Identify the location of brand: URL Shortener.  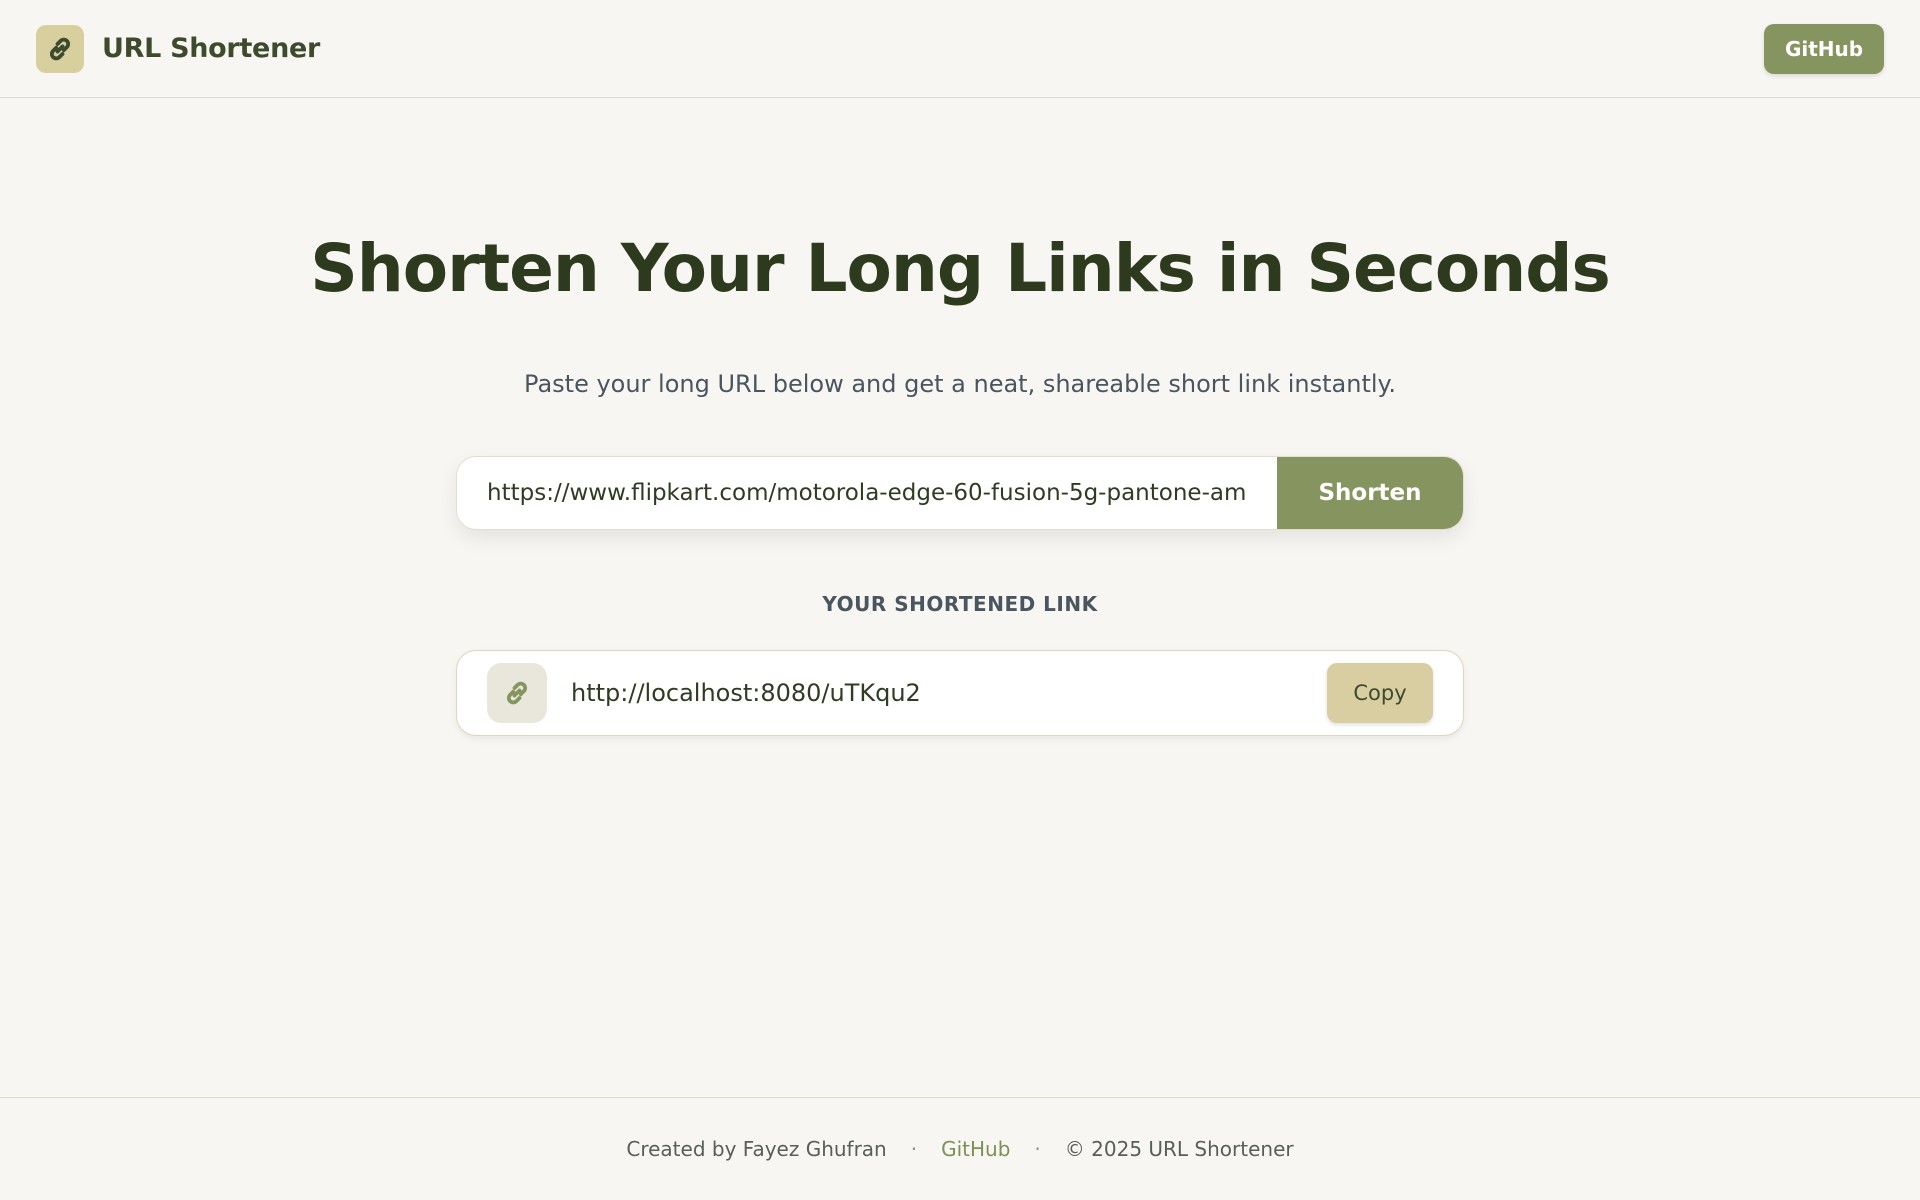
(178, 48).